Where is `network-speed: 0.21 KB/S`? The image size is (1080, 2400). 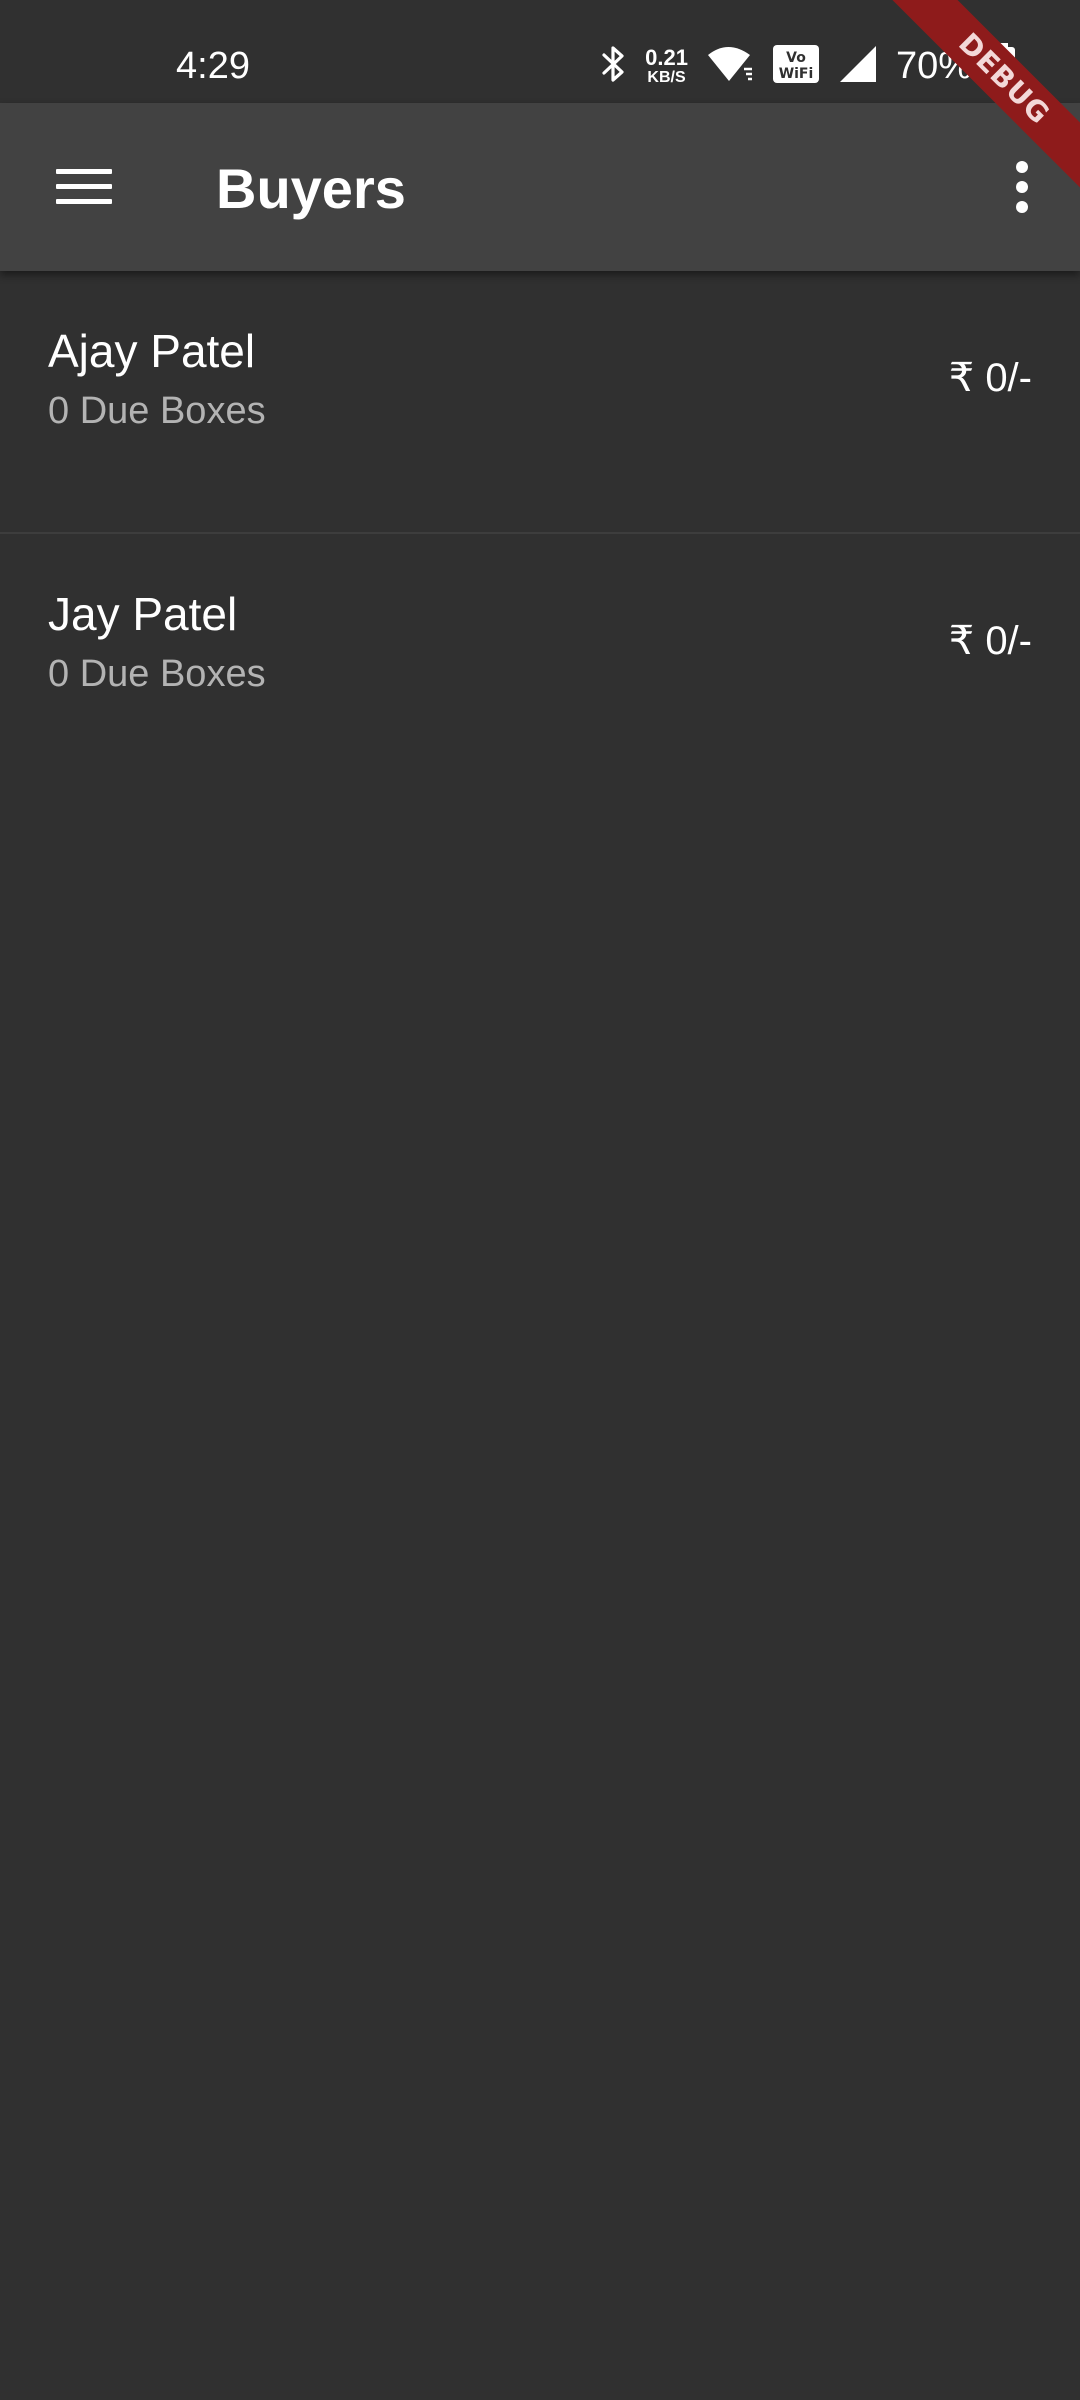 network-speed: 0.21 KB/S is located at coordinates (666, 65).